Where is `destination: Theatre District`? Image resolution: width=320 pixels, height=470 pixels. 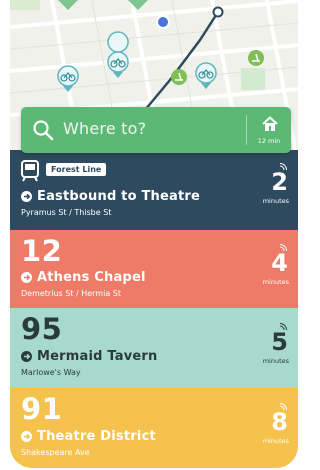
destination: Theatre District is located at coordinates (96, 436).